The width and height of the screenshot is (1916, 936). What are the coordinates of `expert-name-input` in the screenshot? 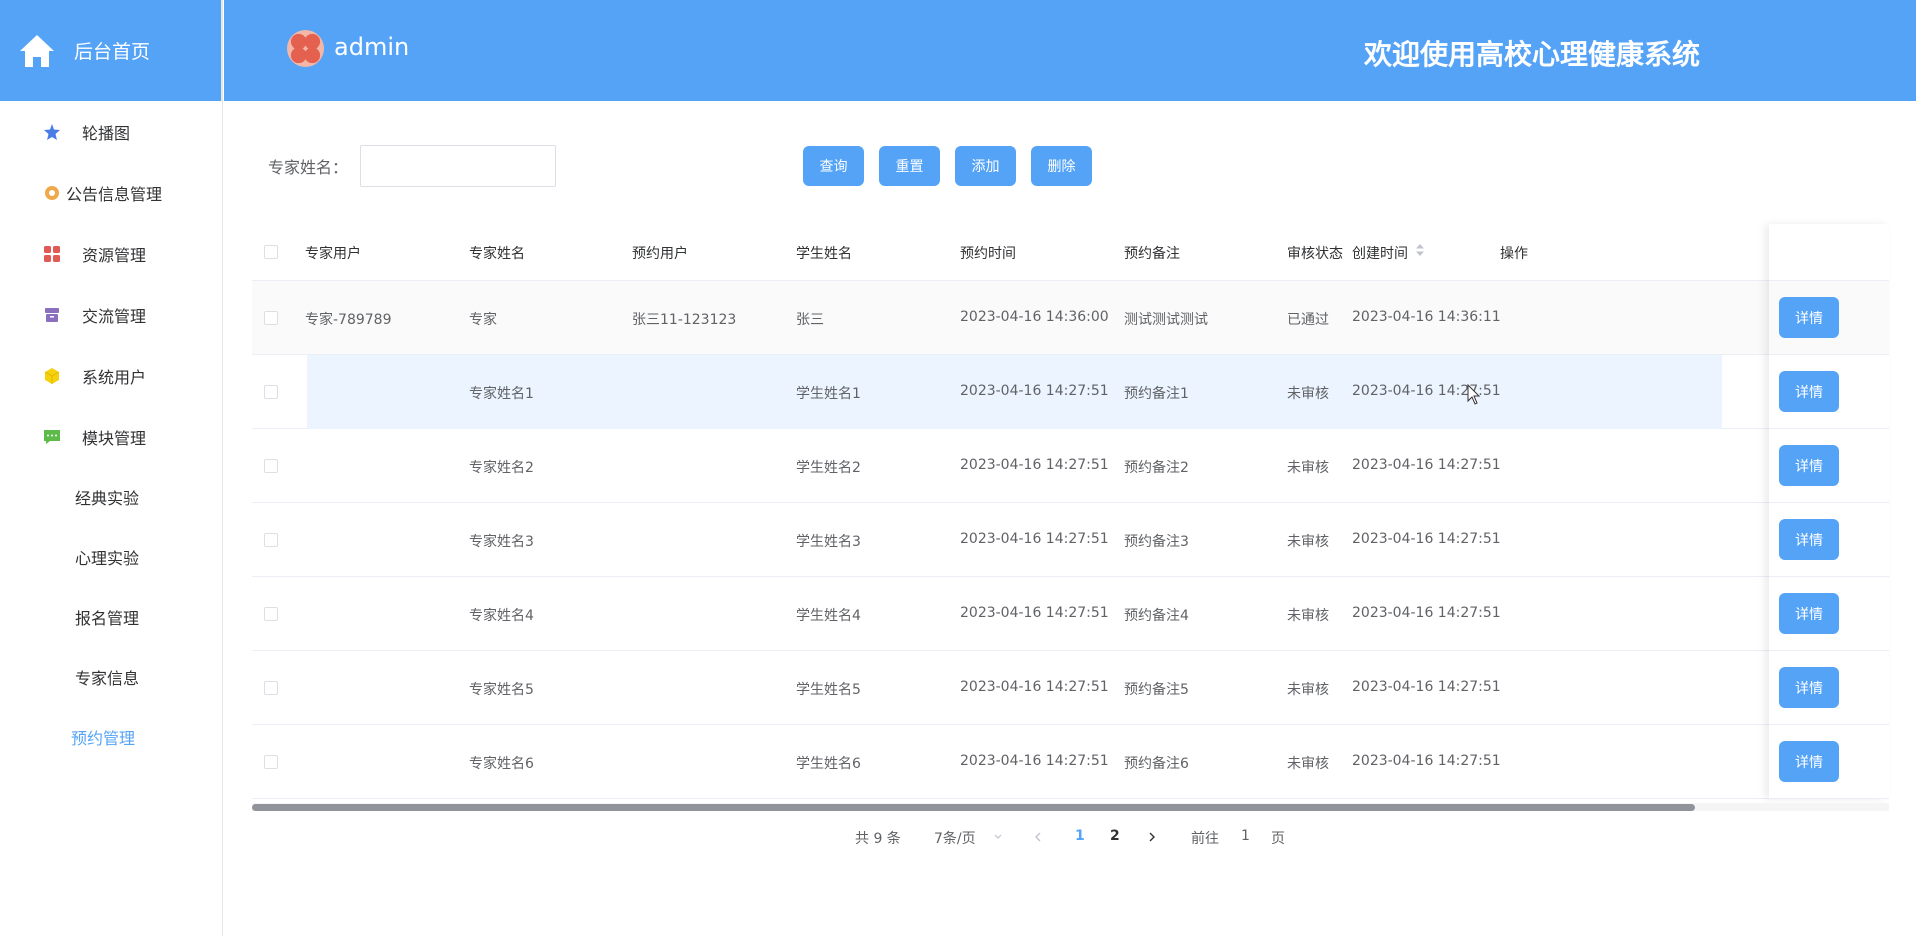 It's located at (458, 166).